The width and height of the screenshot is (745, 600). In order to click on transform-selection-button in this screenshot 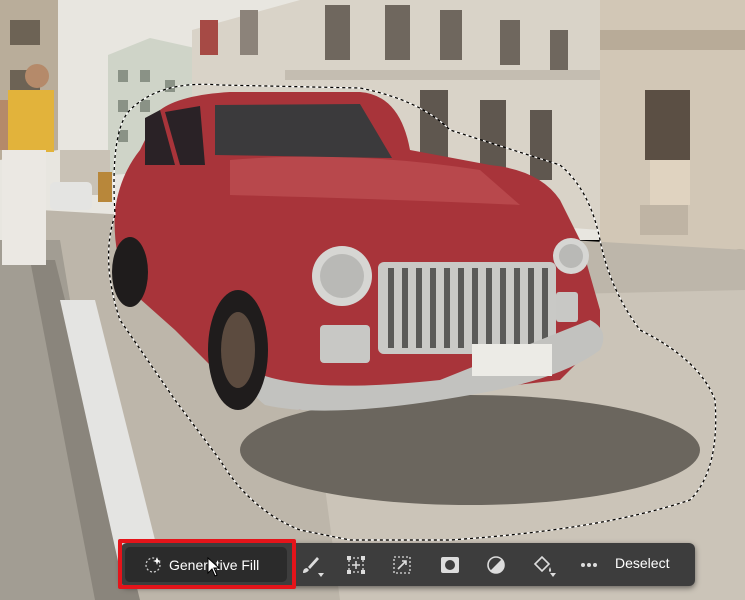, I will do `click(356, 564)`.